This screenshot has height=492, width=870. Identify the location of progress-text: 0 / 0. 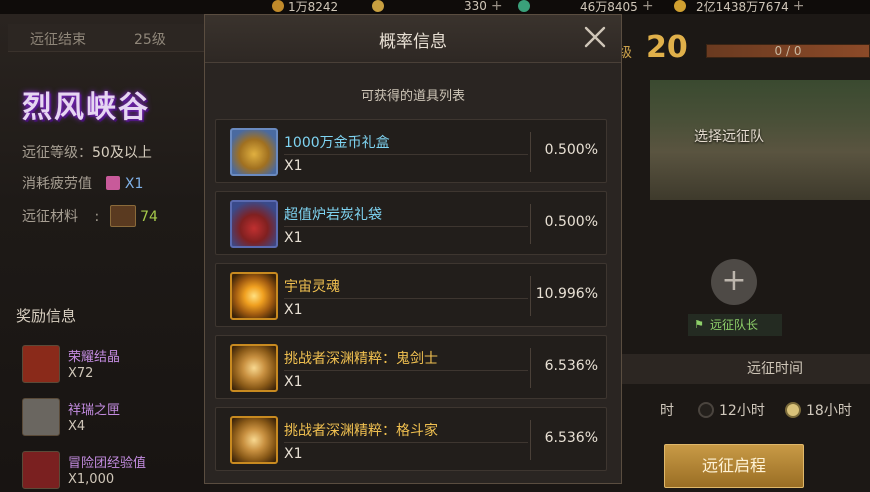
(788, 51).